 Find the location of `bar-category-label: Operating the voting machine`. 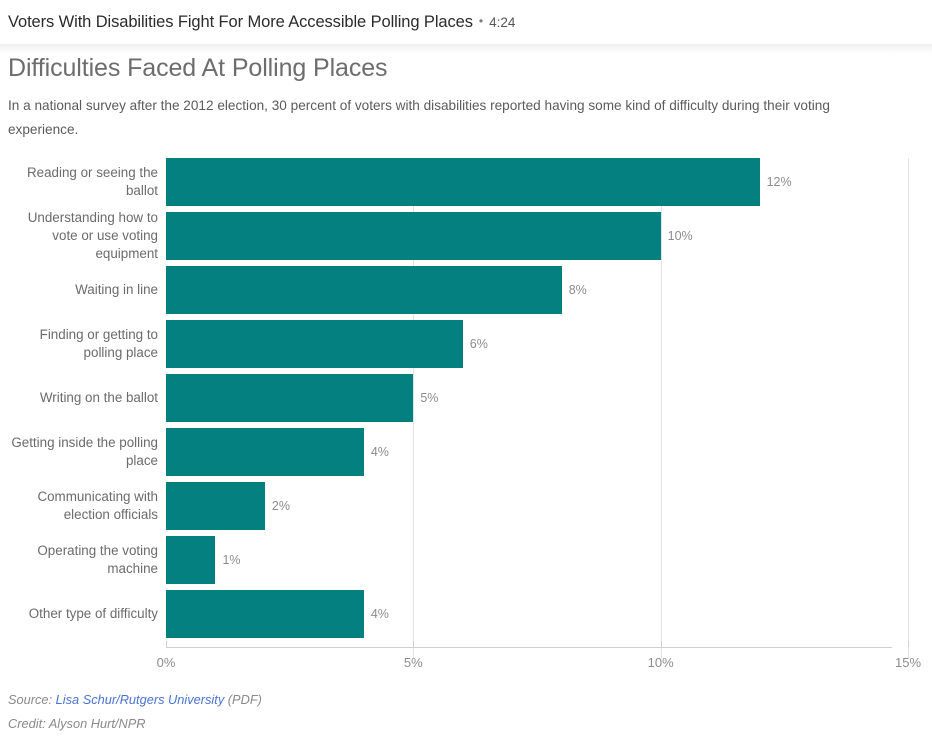

bar-category-label: Operating the voting machine is located at coordinates (97, 559).